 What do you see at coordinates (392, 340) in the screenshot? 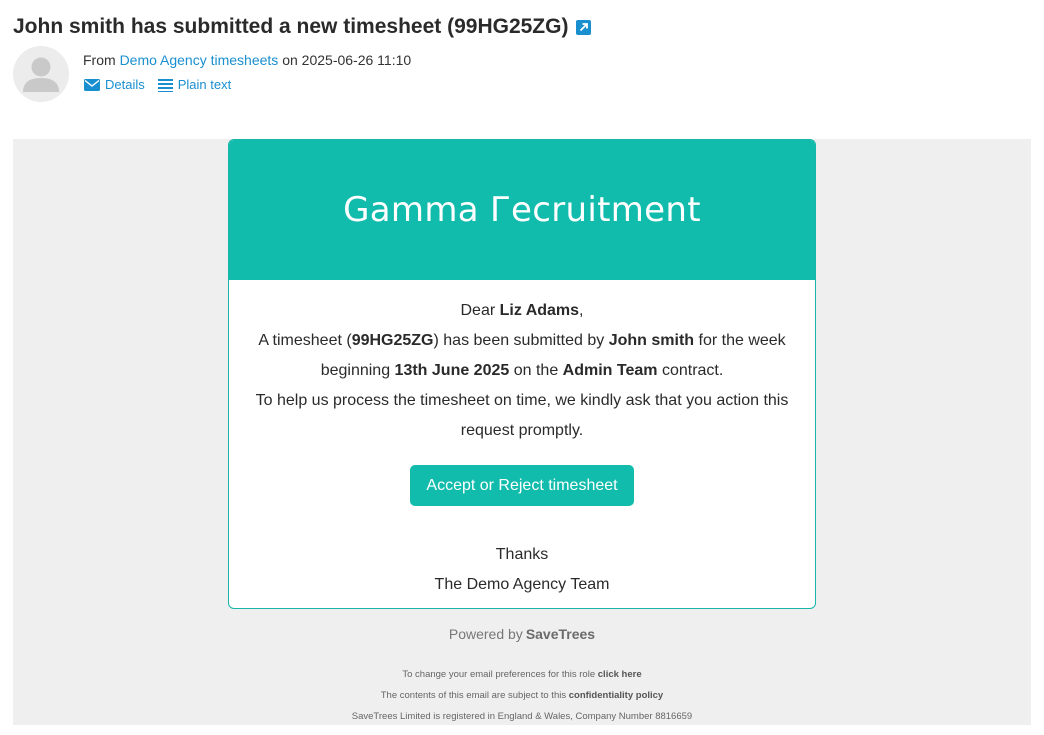
I see `timesheet-id: 99HG25ZG` at bounding box center [392, 340].